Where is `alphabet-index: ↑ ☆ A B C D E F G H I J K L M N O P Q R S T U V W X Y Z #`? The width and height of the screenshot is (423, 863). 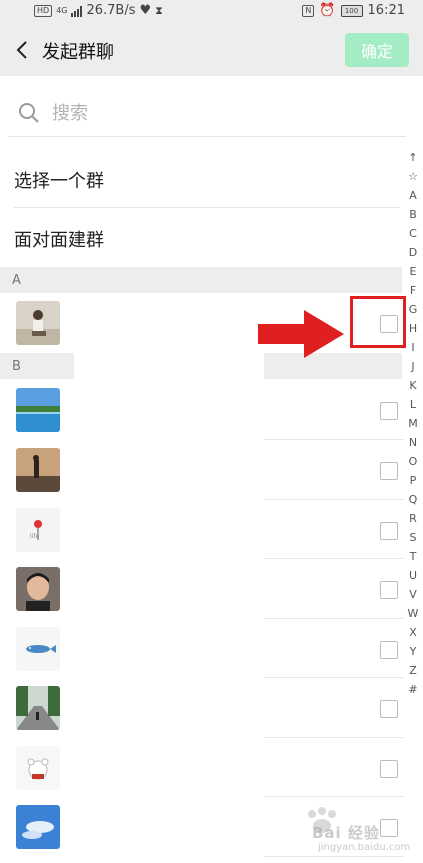 alphabet-index: ↑ ☆ A B C D E F G H I J K L M N O P Q R S T U V W X Y Z # is located at coordinates (412, 423).